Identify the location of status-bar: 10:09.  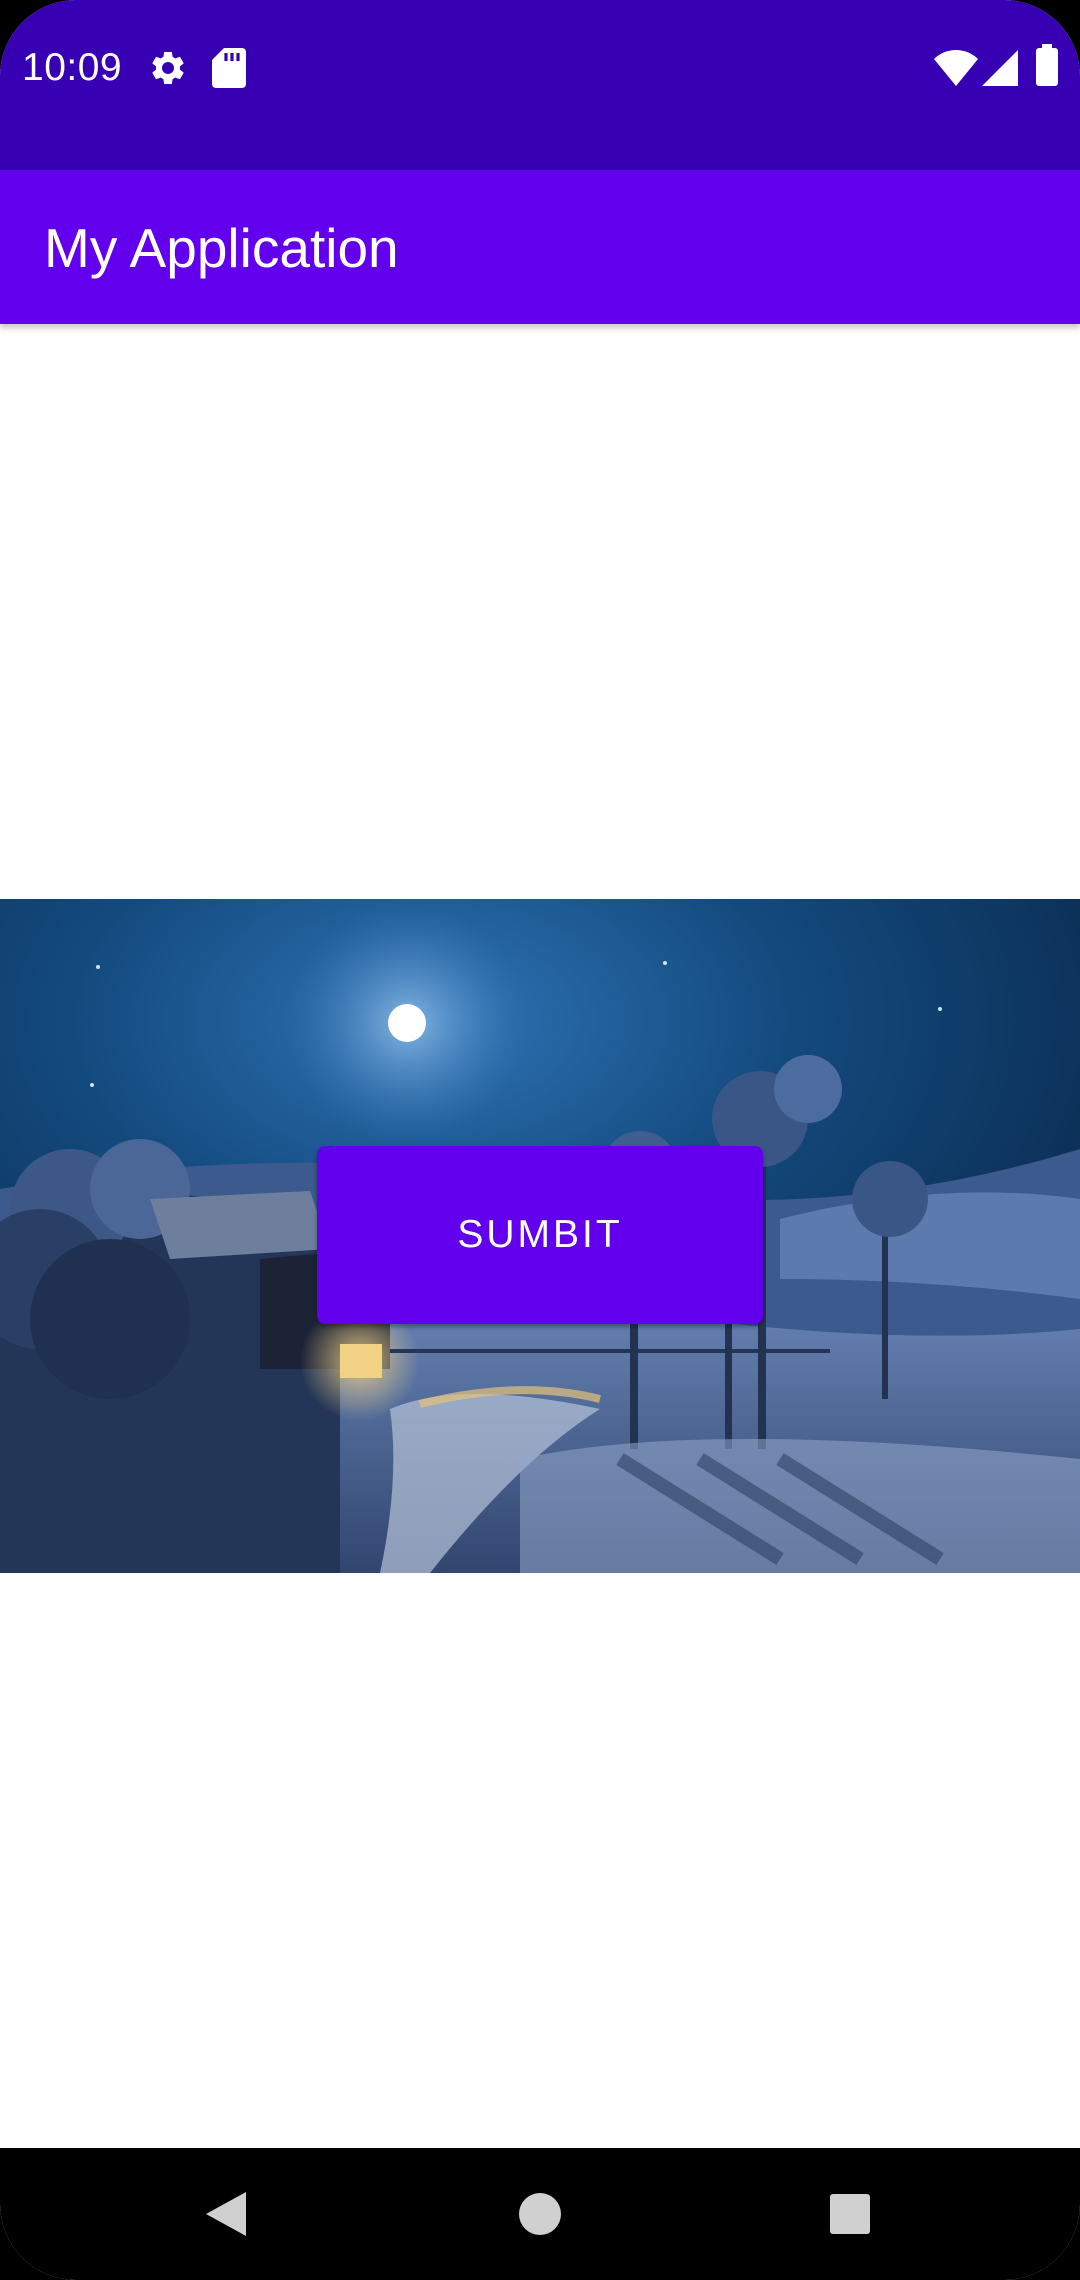
(540, 85).